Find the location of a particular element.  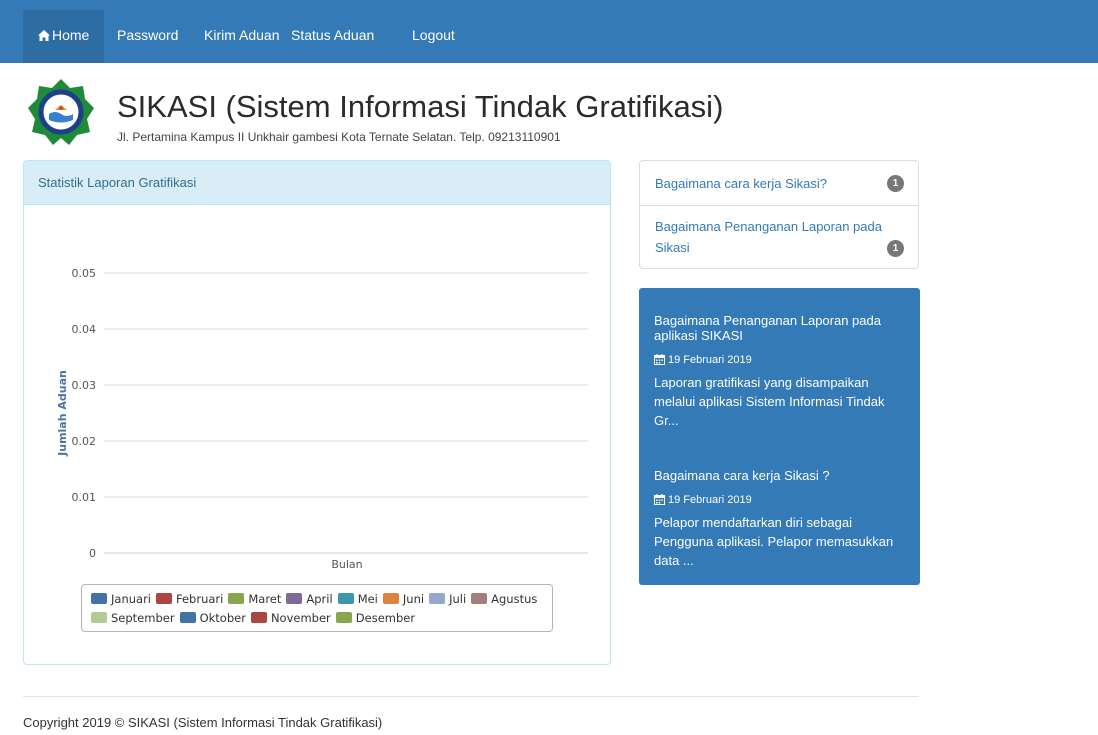

legend-label: Desember is located at coordinates (385, 618).